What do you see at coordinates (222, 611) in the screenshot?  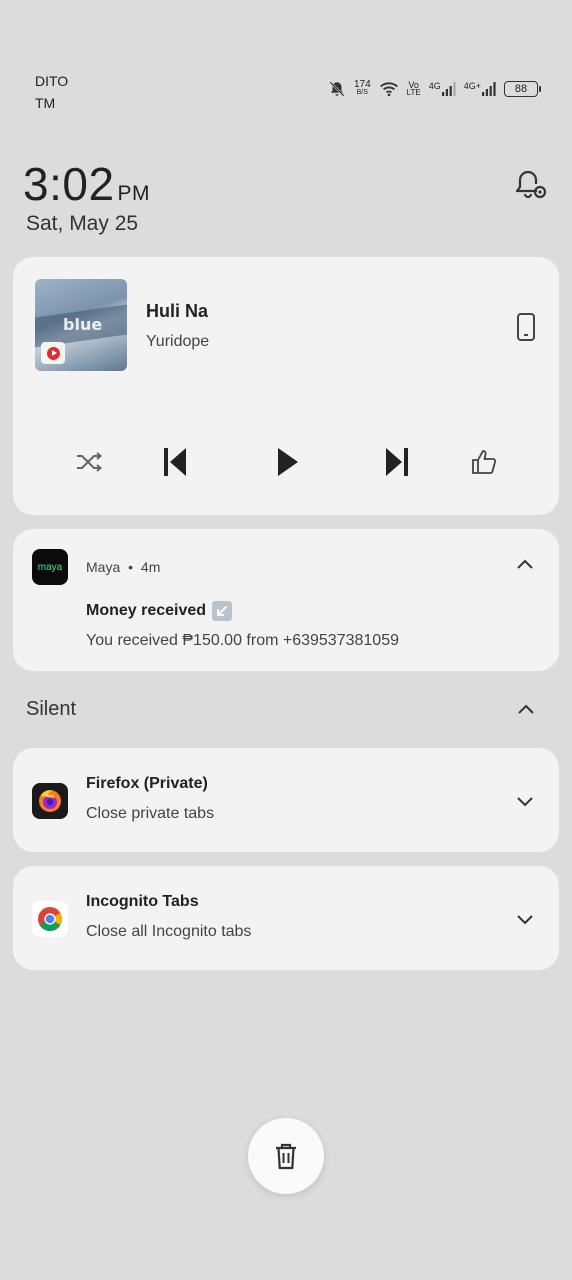 I see `arrow-down-left-icon` at bounding box center [222, 611].